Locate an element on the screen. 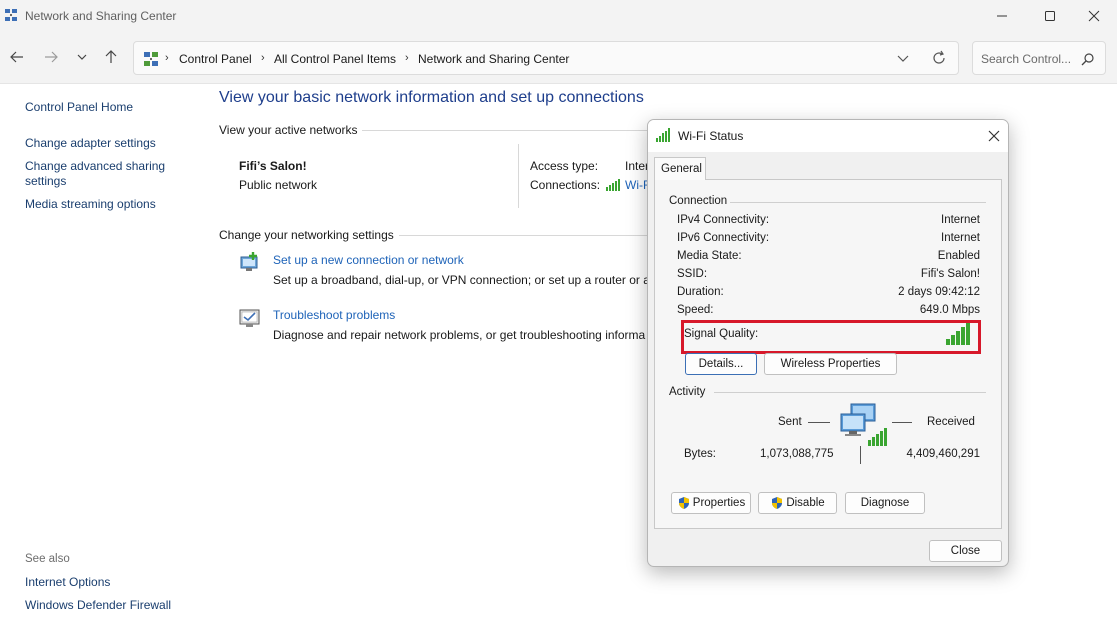  new-connection-icon is located at coordinates (249, 261).